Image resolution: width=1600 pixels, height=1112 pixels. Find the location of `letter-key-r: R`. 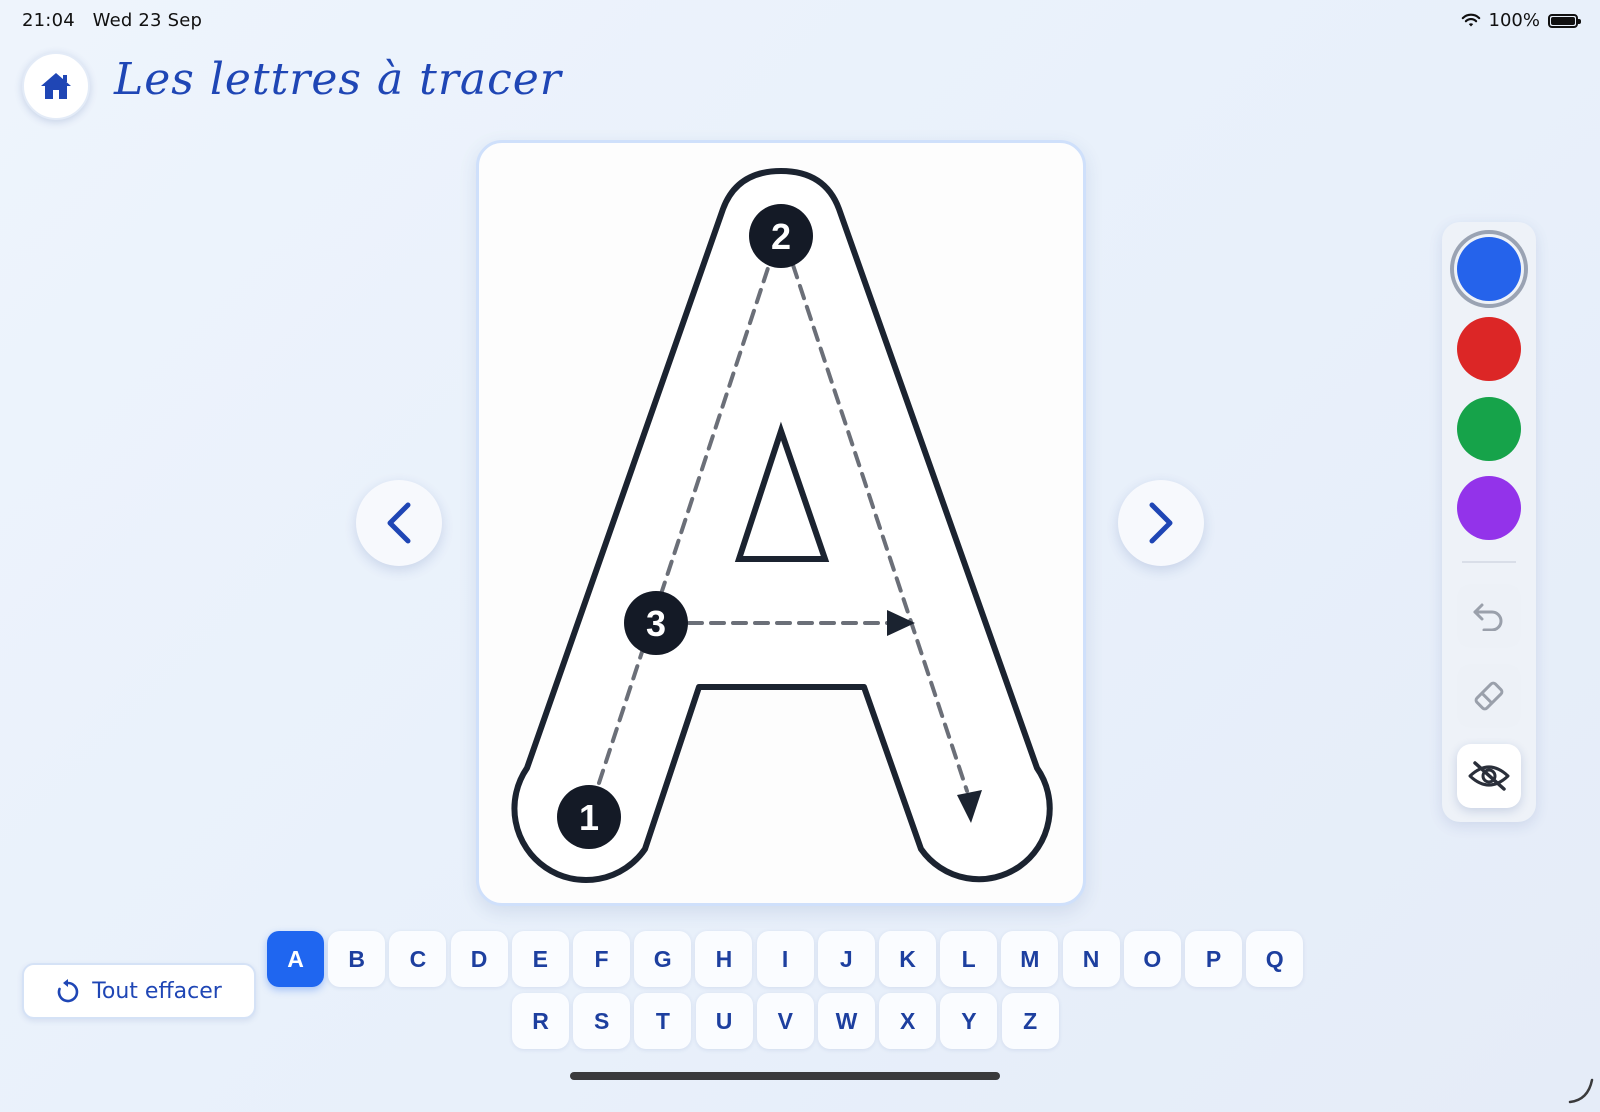

letter-key-r: R is located at coordinates (540, 1021).